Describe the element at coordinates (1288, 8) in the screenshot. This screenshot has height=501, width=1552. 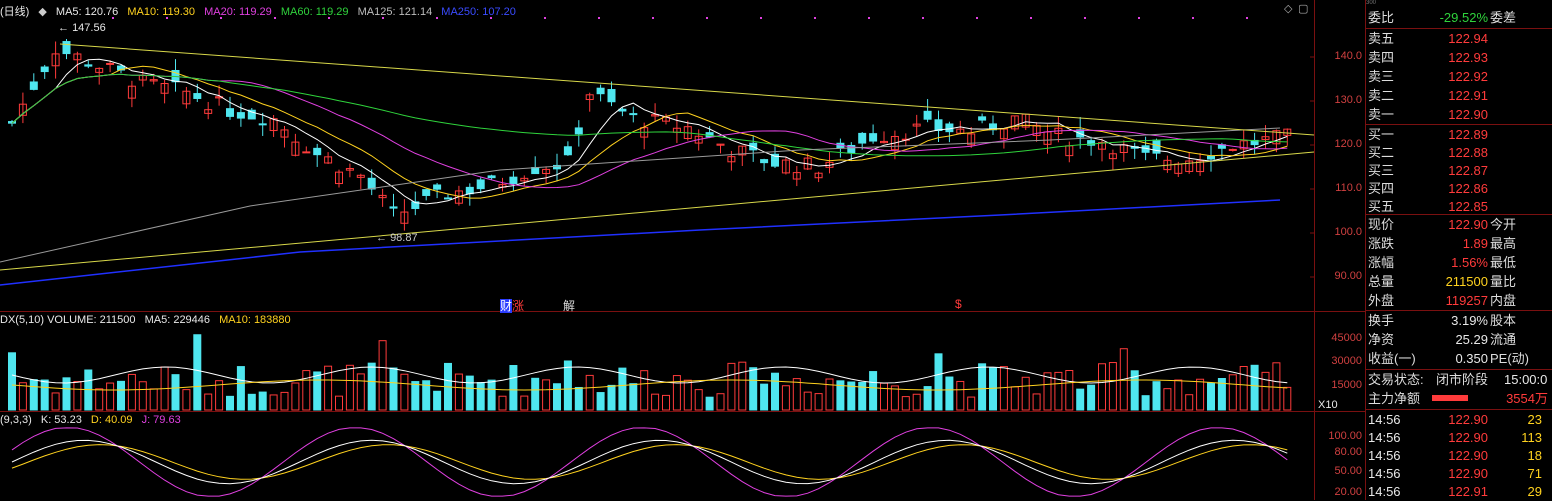
I see `chart-toggle-icon: ◇` at that location.